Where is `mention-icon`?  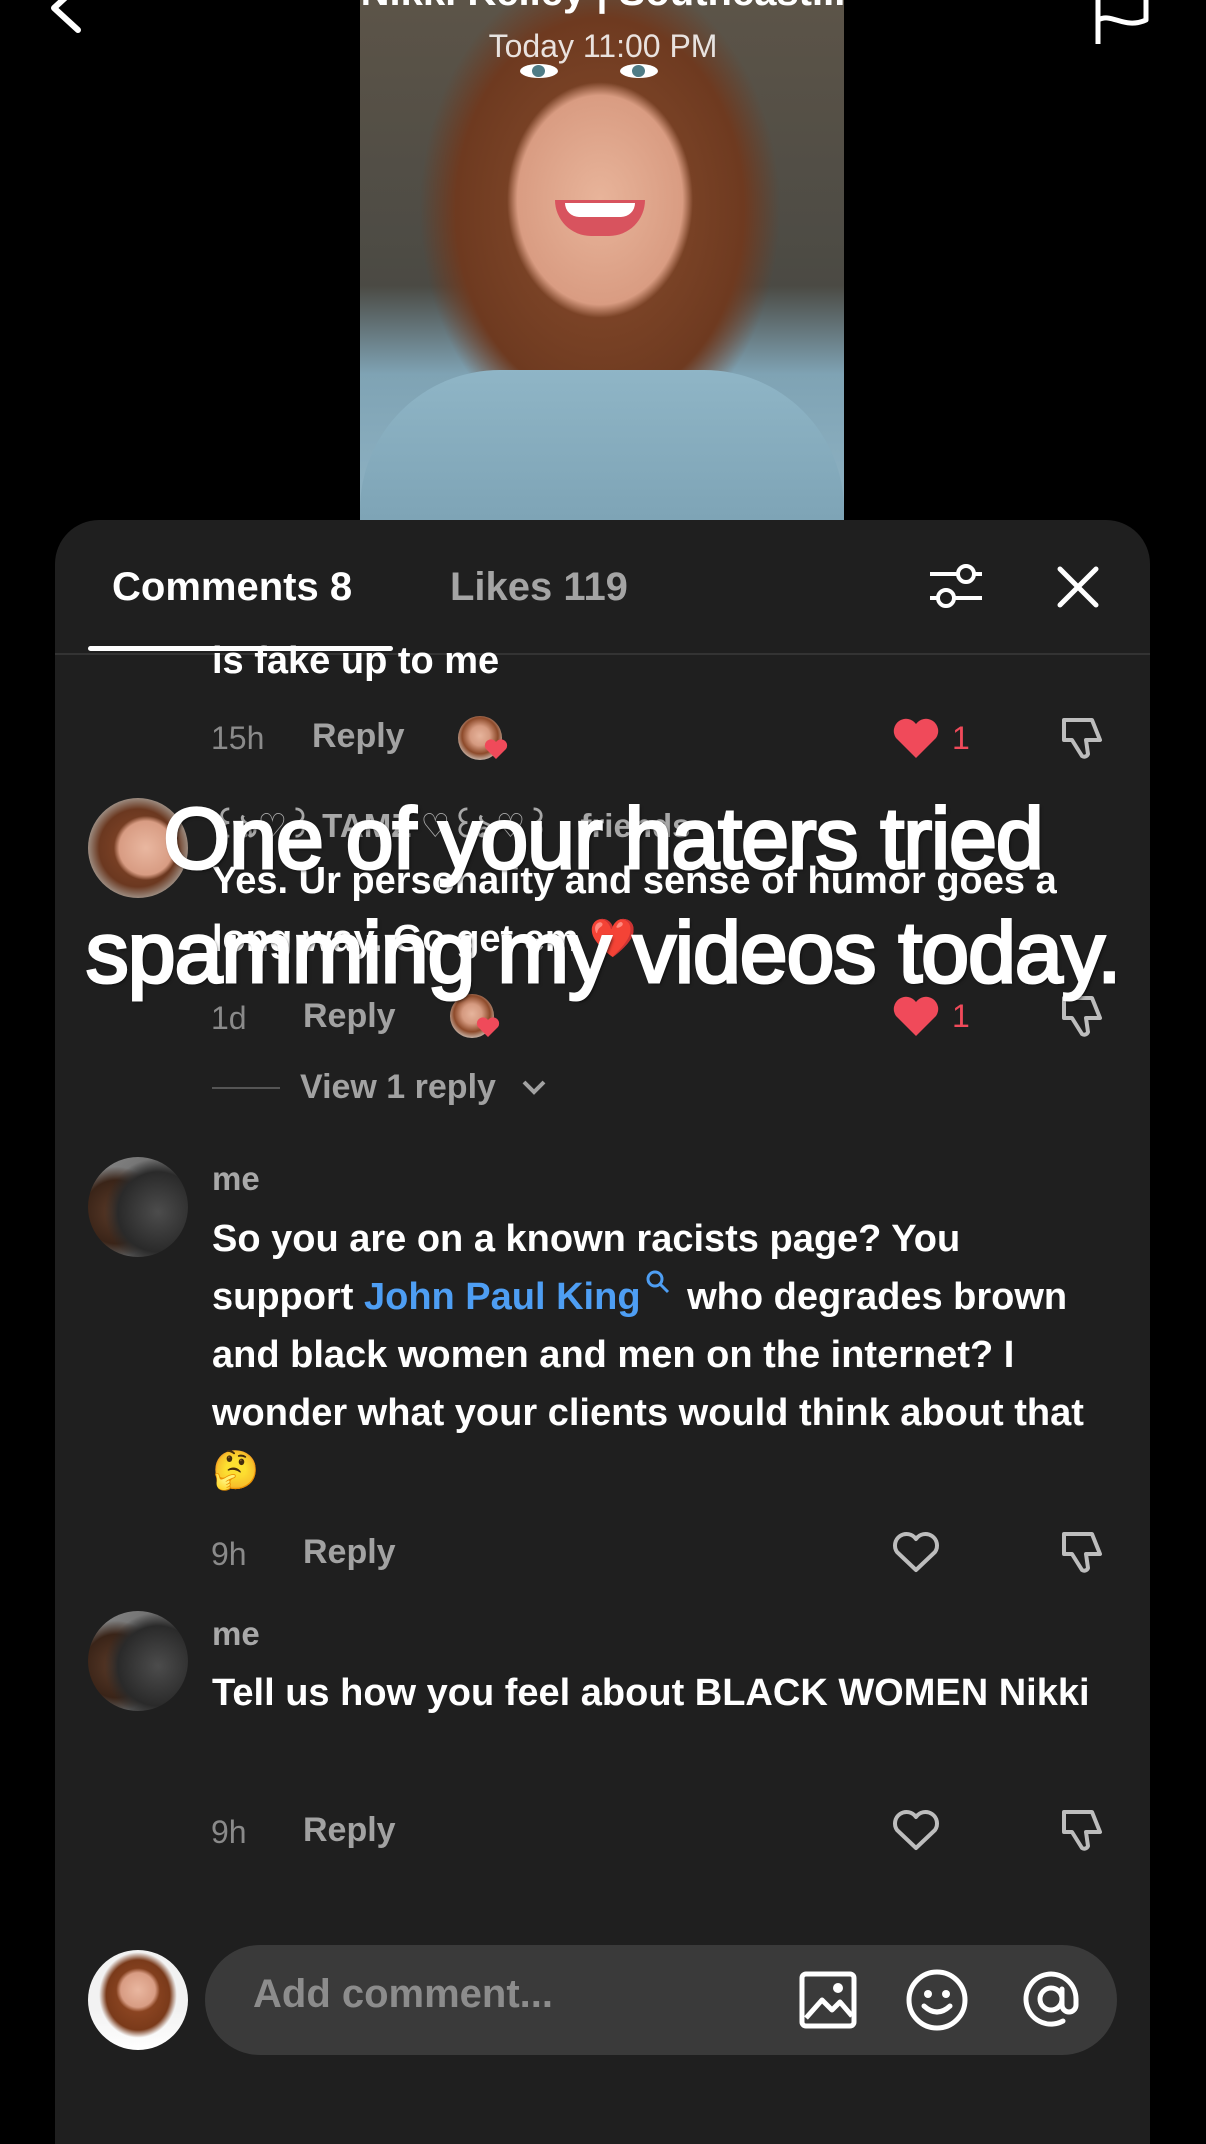
mention-icon is located at coordinates (1051, 1999).